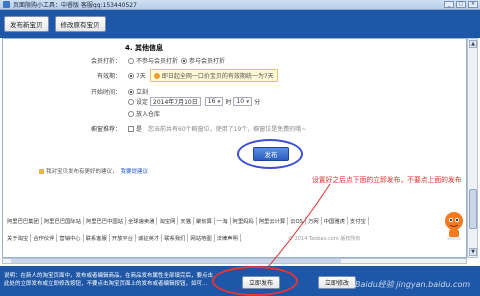  I want to click on feedback-text: 我对宝贝发布有更好的建议，, so click(82, 172).